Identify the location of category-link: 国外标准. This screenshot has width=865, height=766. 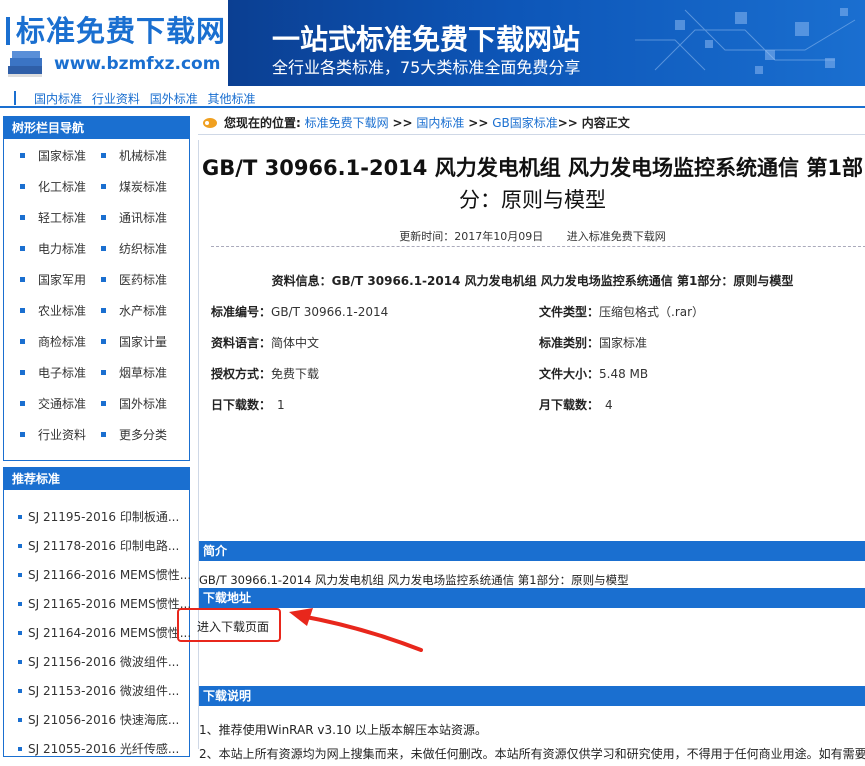
(134, 403).